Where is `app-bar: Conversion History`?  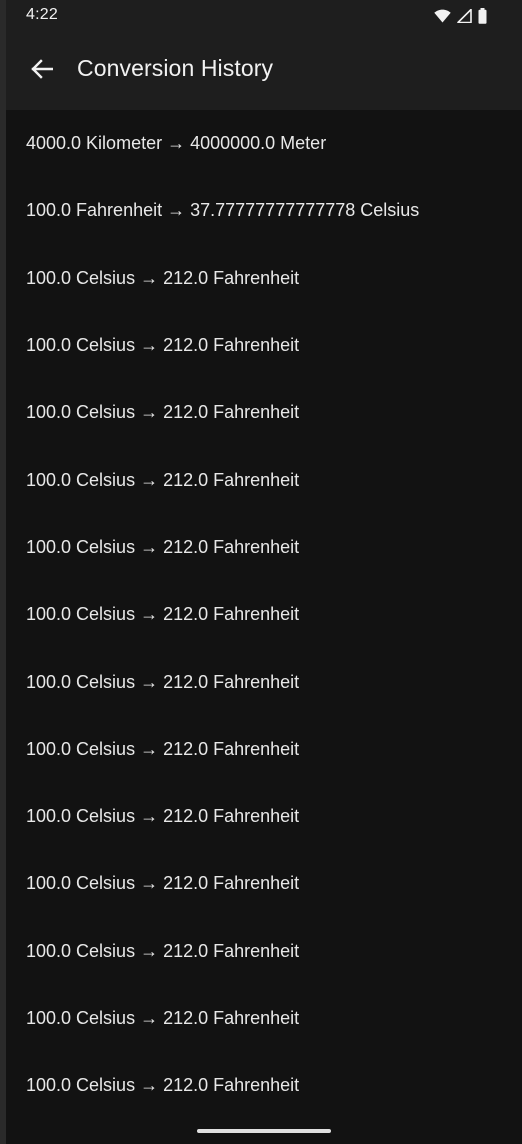 app-bar: Conversion History is located at coordinates (264, 71).